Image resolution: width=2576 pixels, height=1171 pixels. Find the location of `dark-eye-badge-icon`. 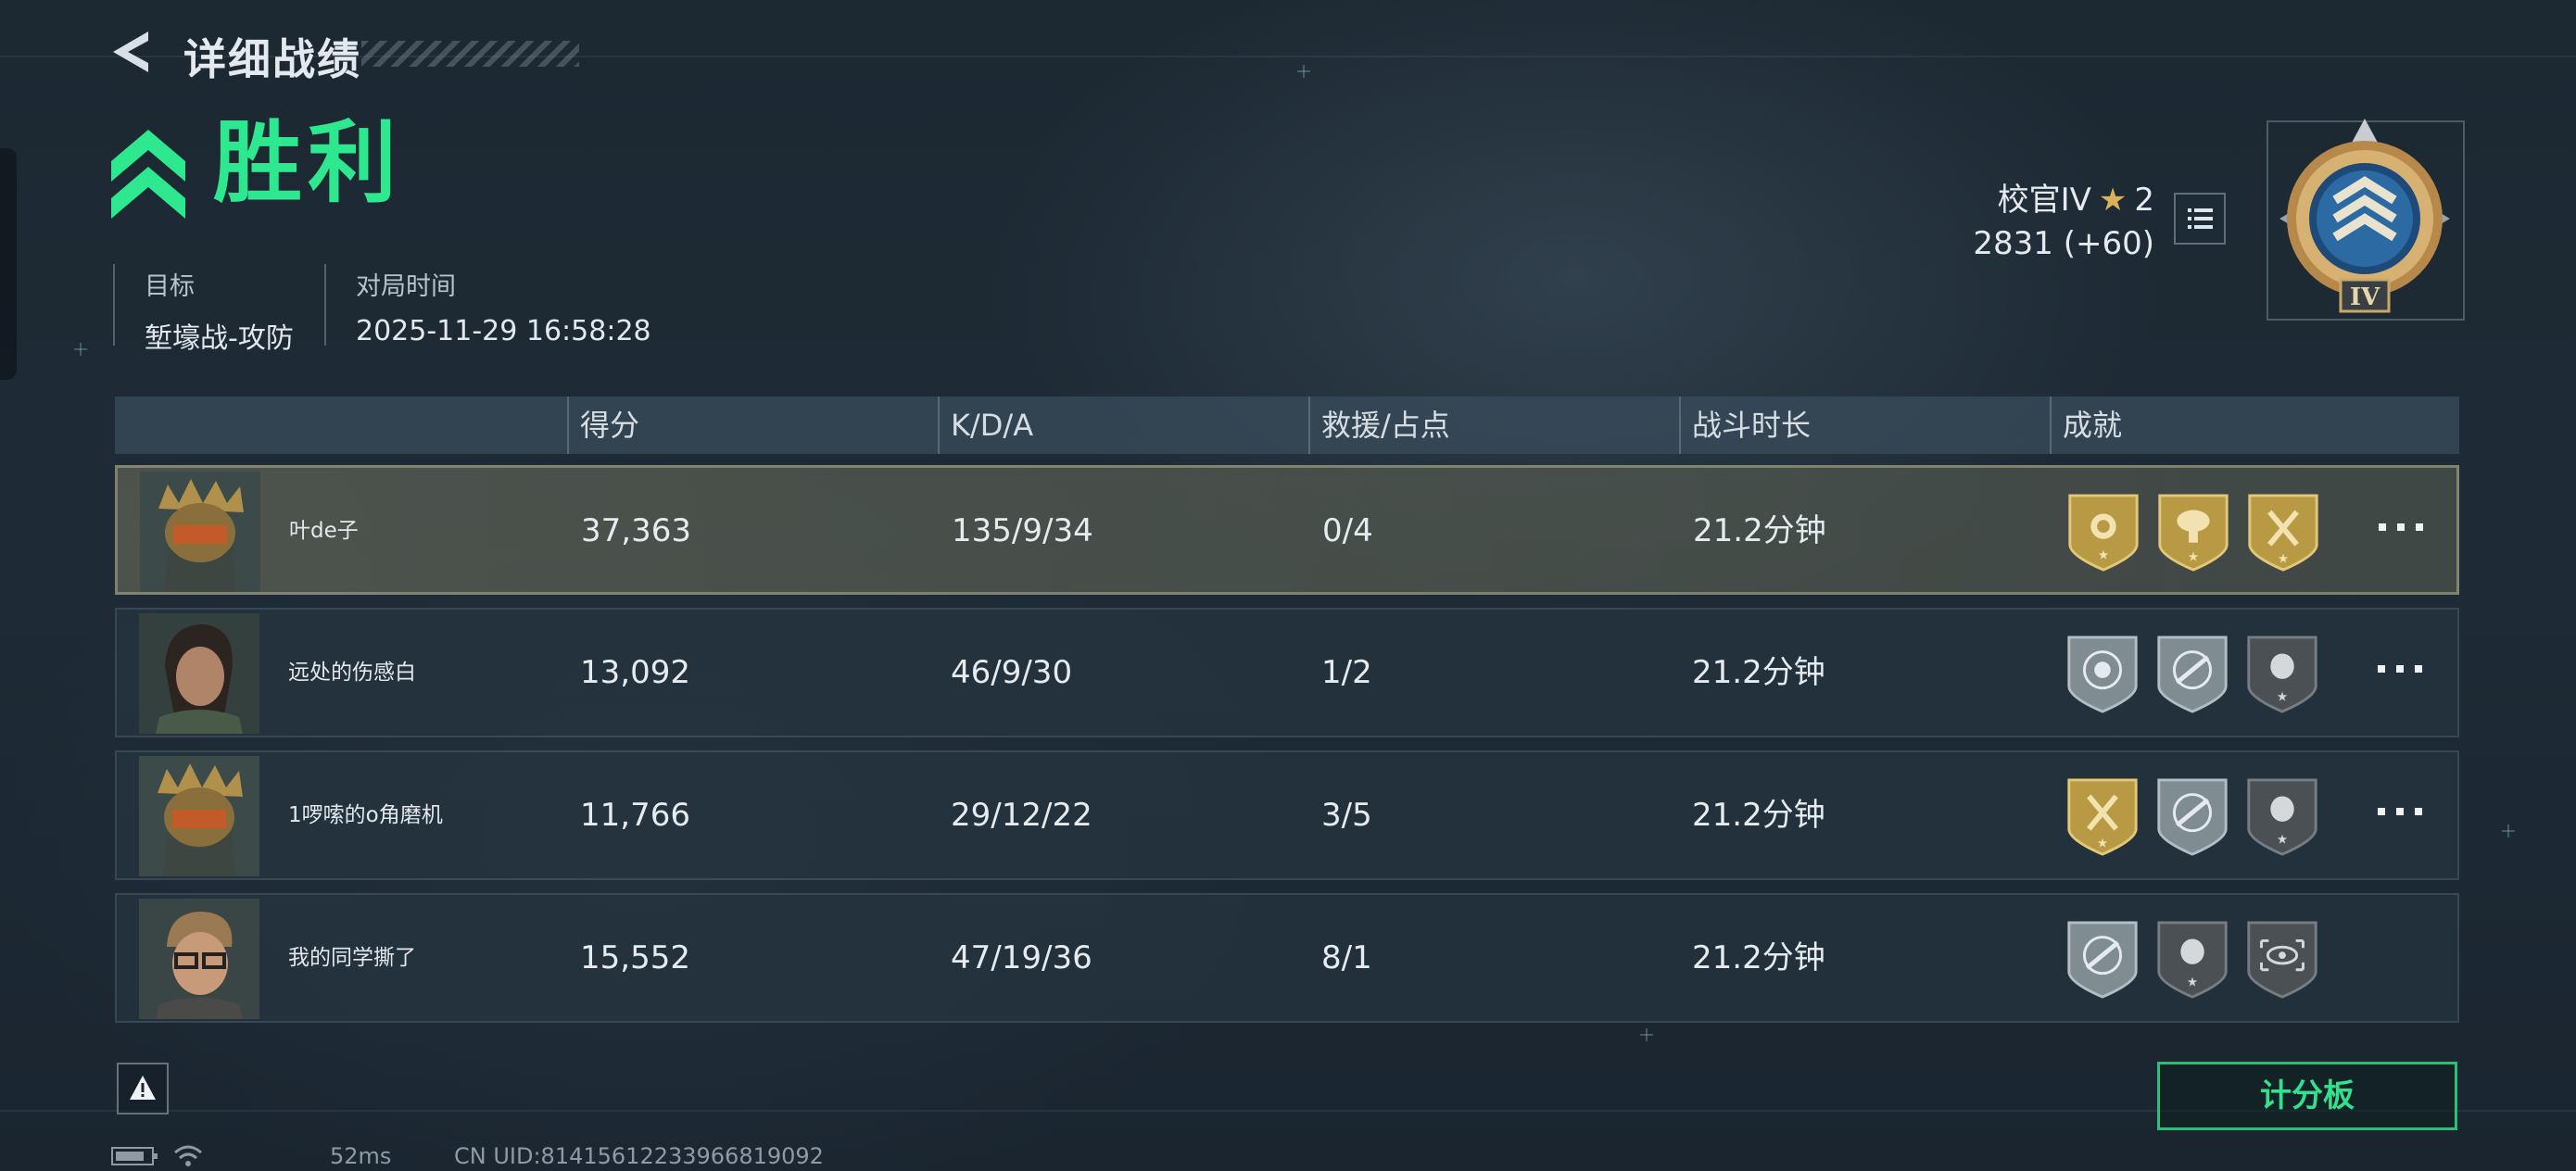

dark-eye-badge-icon is located at coordinates (2282, 960).